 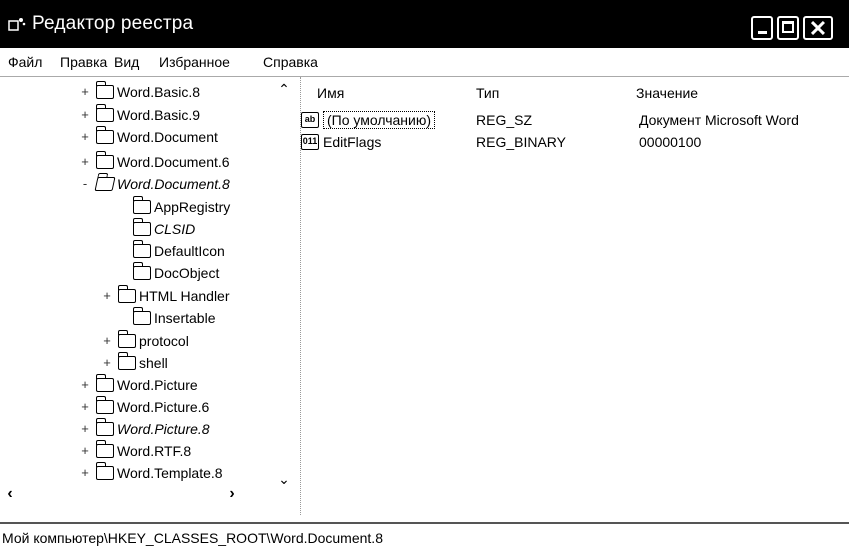 What do you see at coordinates (487, 93) in the screenshot?
I see `column-header-type: Тип` at bounding box center [487, 93].